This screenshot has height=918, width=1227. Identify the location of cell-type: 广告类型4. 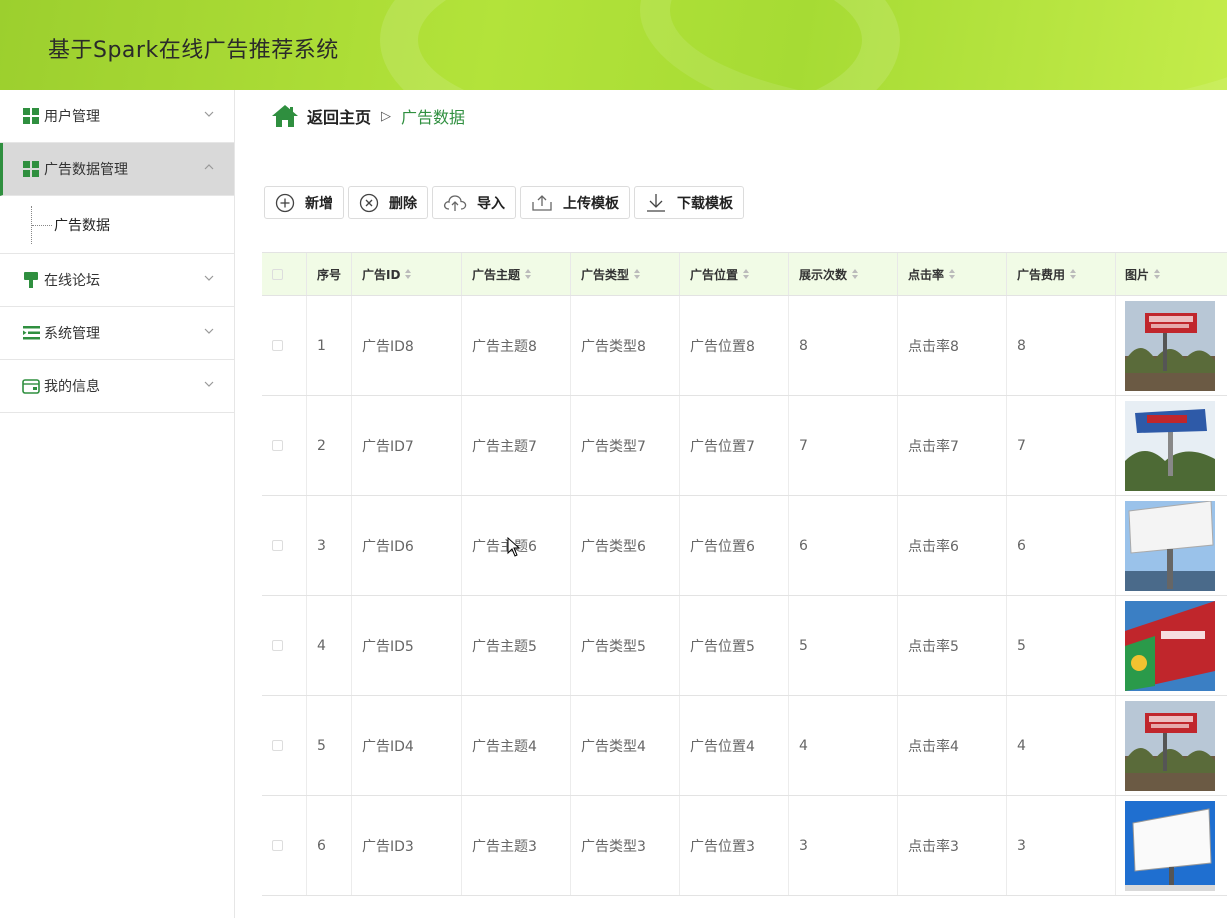
(625, 745).